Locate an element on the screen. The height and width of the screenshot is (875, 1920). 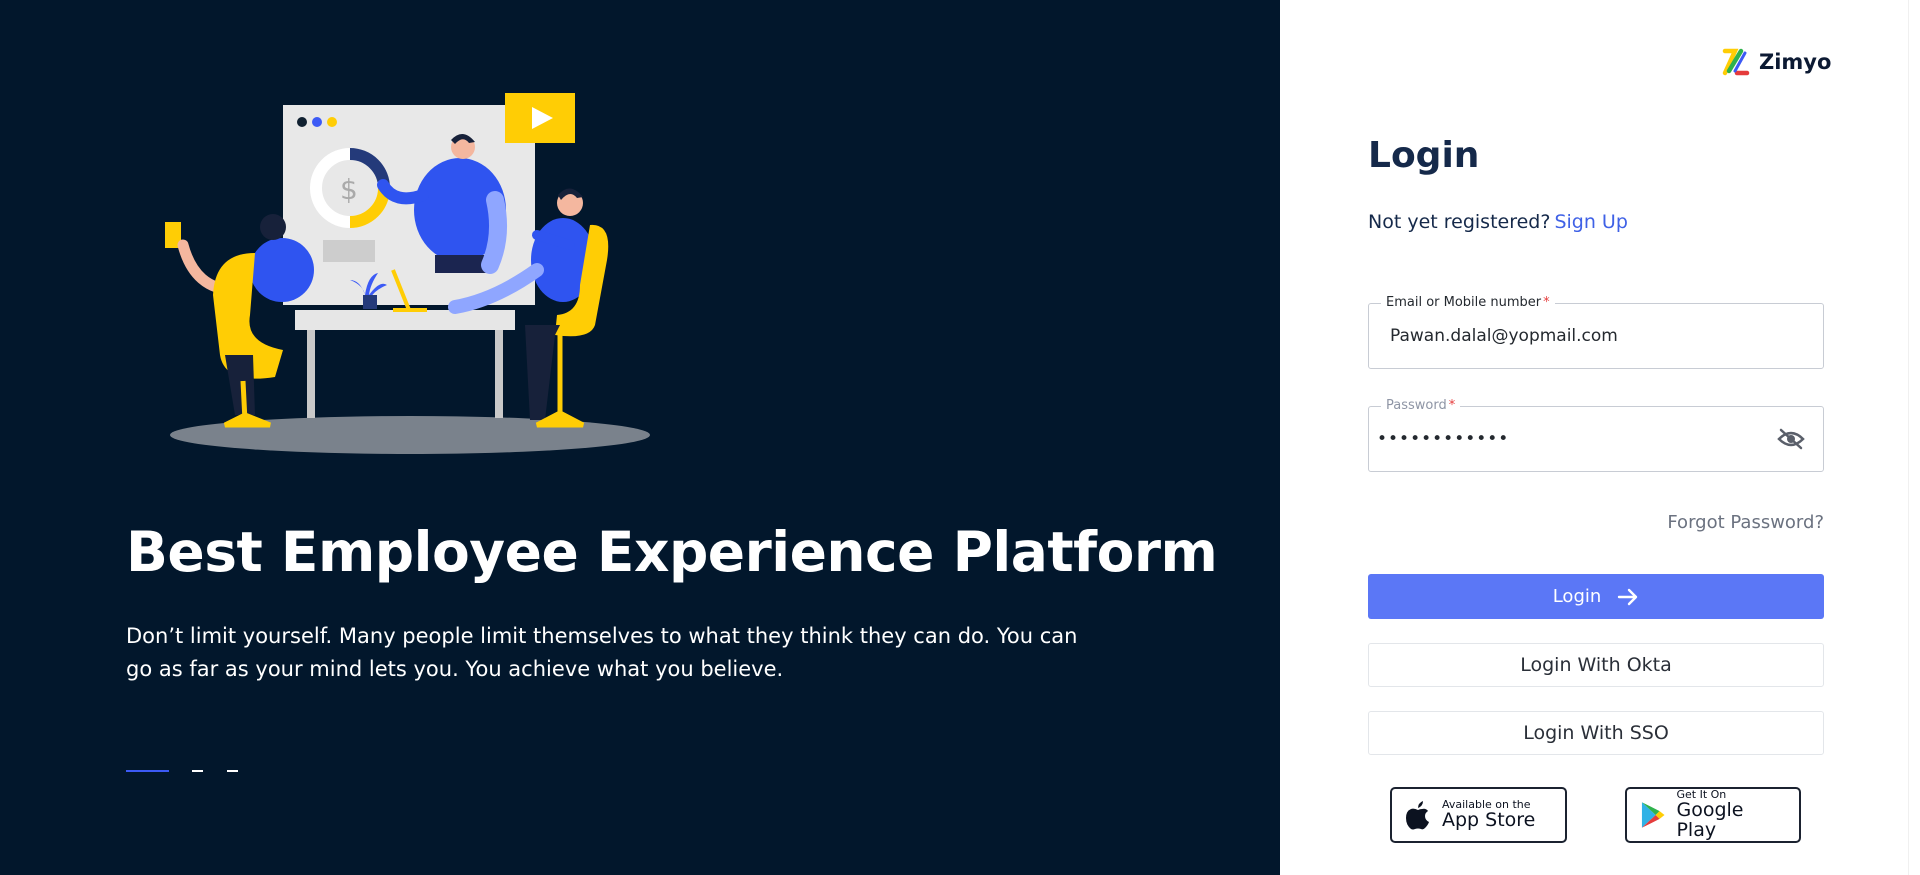
forgot-password-link: Forgot Password? is located at coordinates (1596, 522).